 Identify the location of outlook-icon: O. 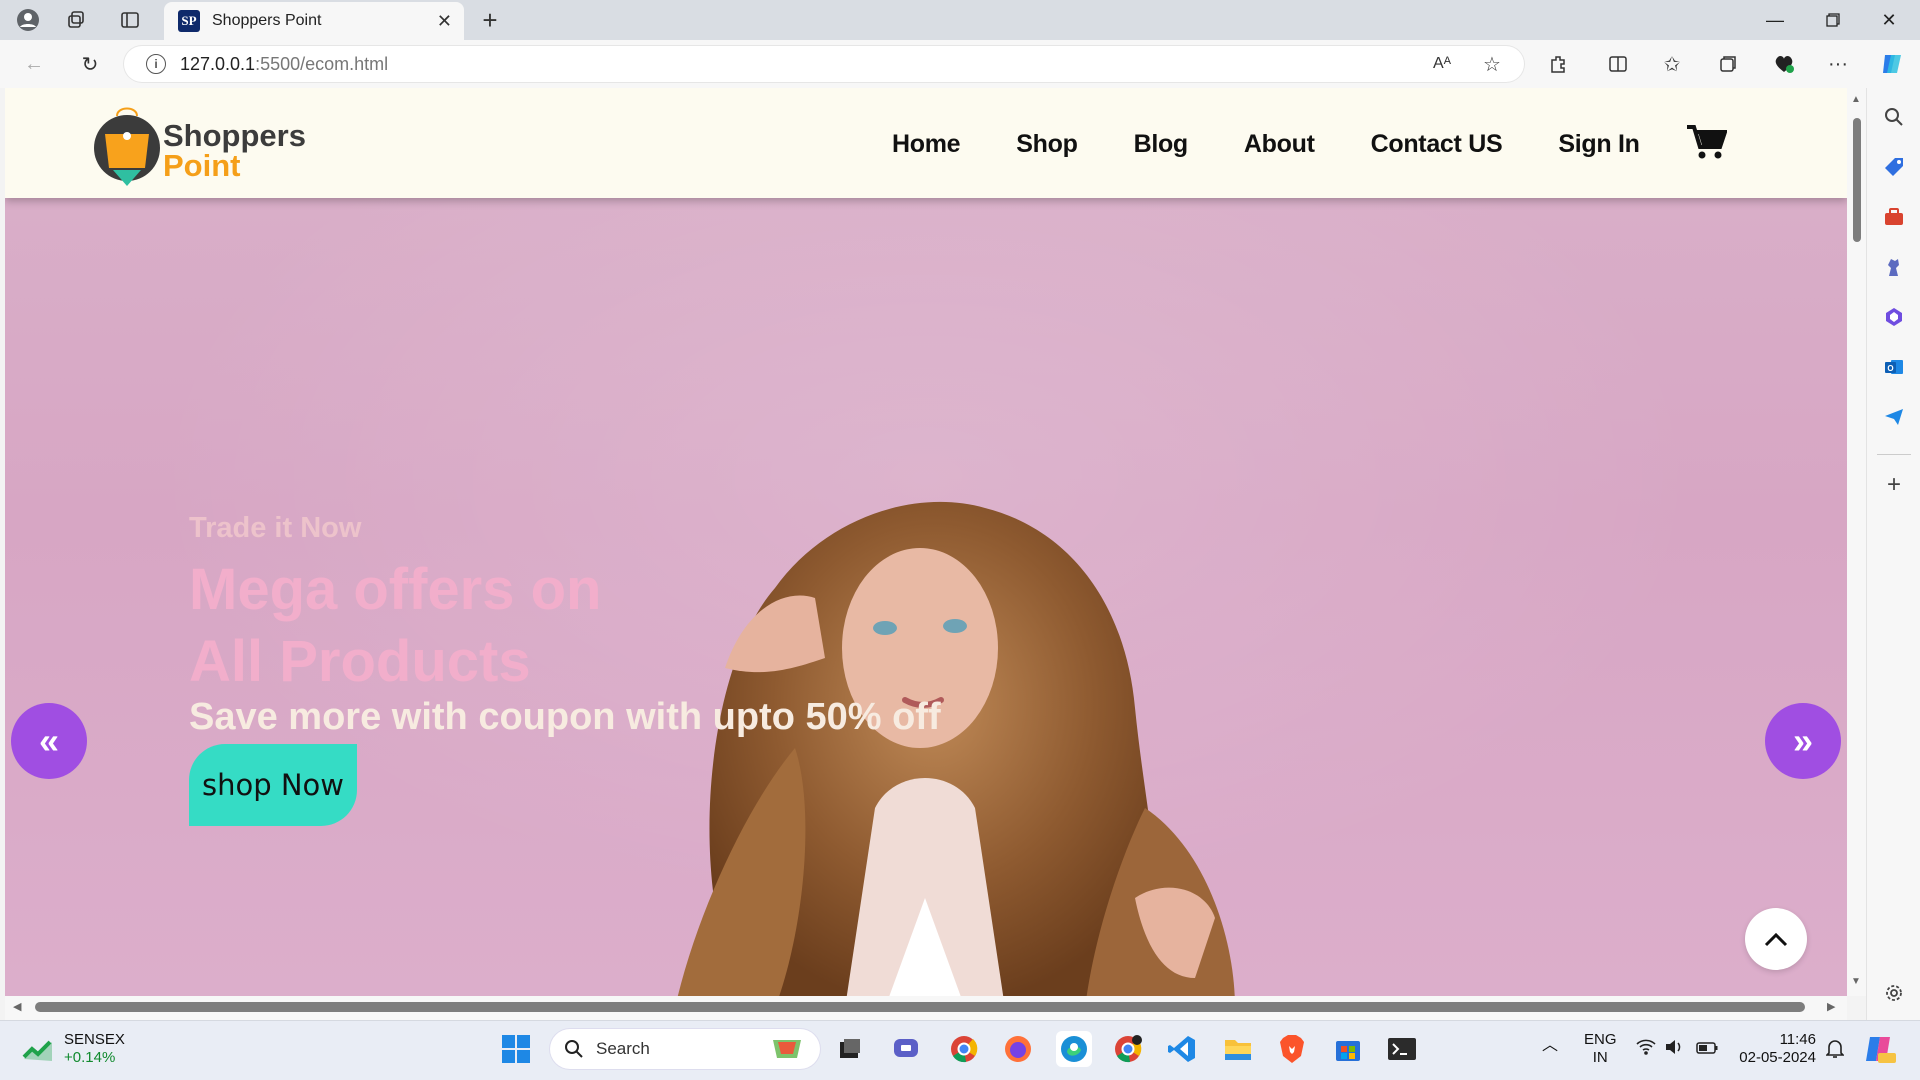
(1894, 367).